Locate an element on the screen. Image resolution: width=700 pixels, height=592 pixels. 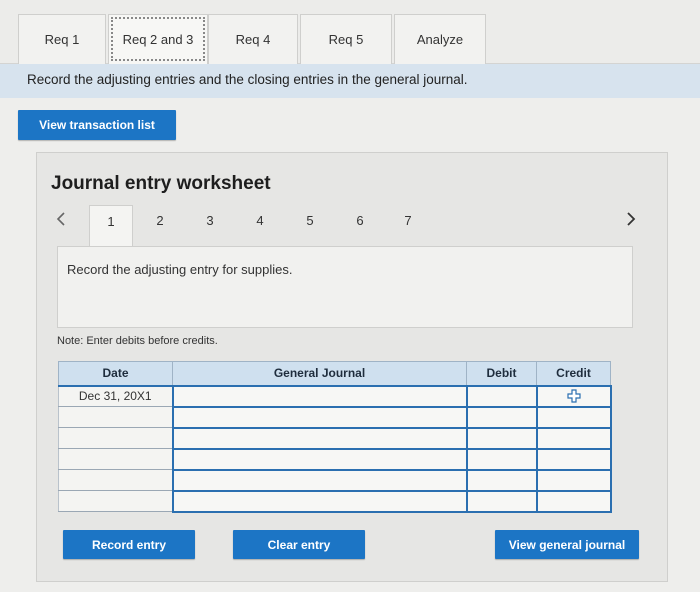
page-tab-3: 3 is located at coordinates (210, 220).